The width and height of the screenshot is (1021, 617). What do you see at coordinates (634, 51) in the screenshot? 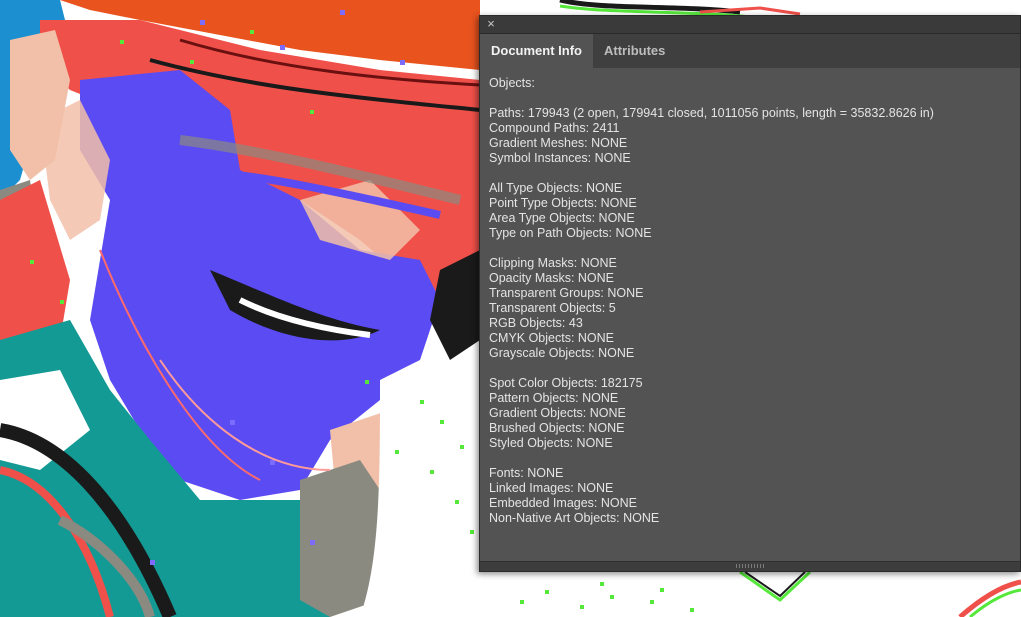
I see `tab-attributes: Attributes` at bounding box center [634, 51].